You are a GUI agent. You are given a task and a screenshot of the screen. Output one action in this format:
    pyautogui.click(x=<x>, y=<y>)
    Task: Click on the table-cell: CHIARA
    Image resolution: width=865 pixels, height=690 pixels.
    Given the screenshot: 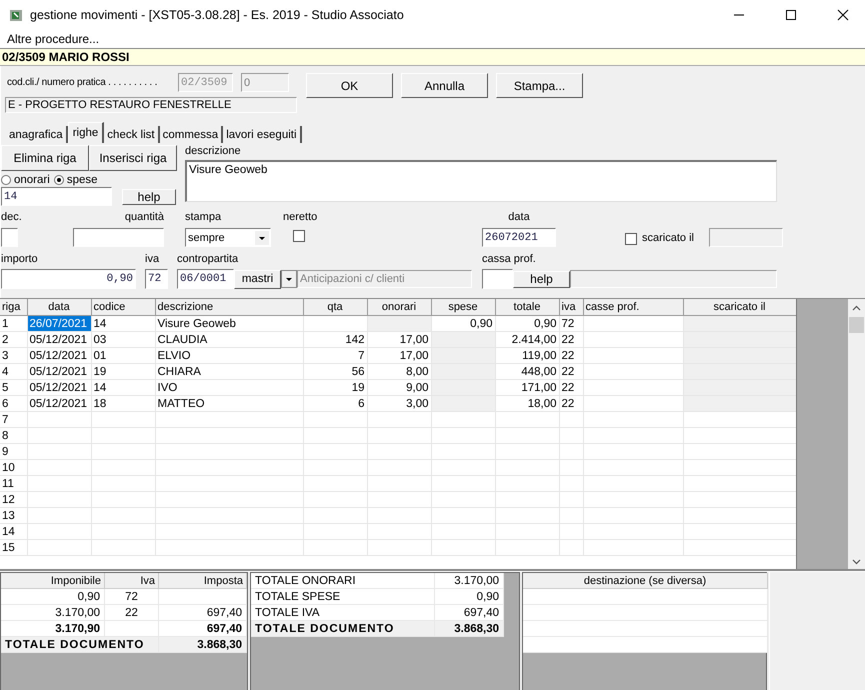 What is the action you would take?
    pyautogui.click(x=179, y=372)
    